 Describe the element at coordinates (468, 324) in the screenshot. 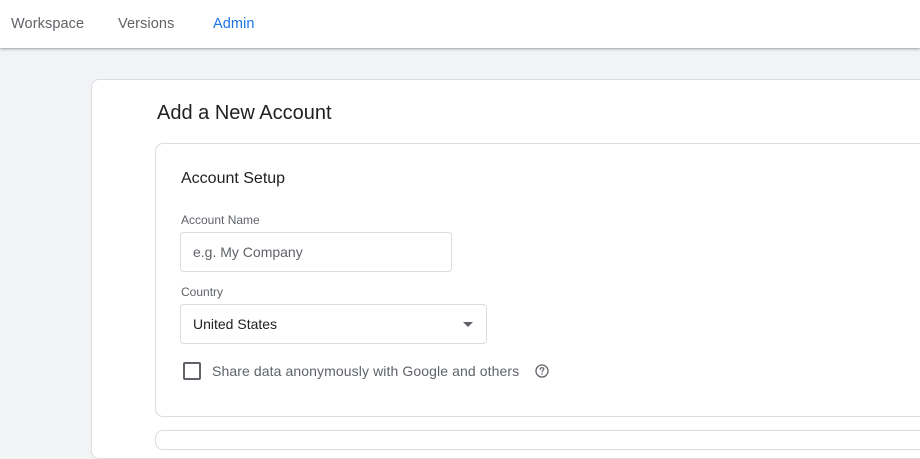

I see `arrow-drop-down-icon` at that location.